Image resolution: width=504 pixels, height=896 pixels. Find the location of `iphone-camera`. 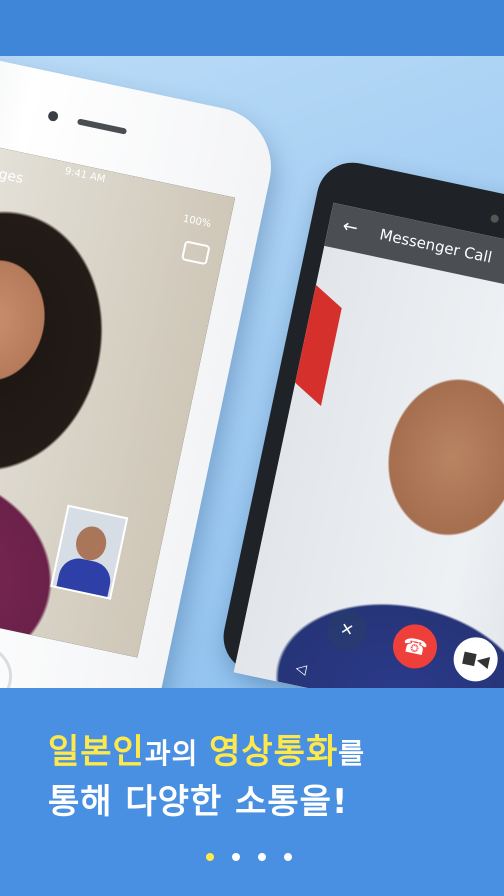

iphone-camera is located at coordinates (53, 116).